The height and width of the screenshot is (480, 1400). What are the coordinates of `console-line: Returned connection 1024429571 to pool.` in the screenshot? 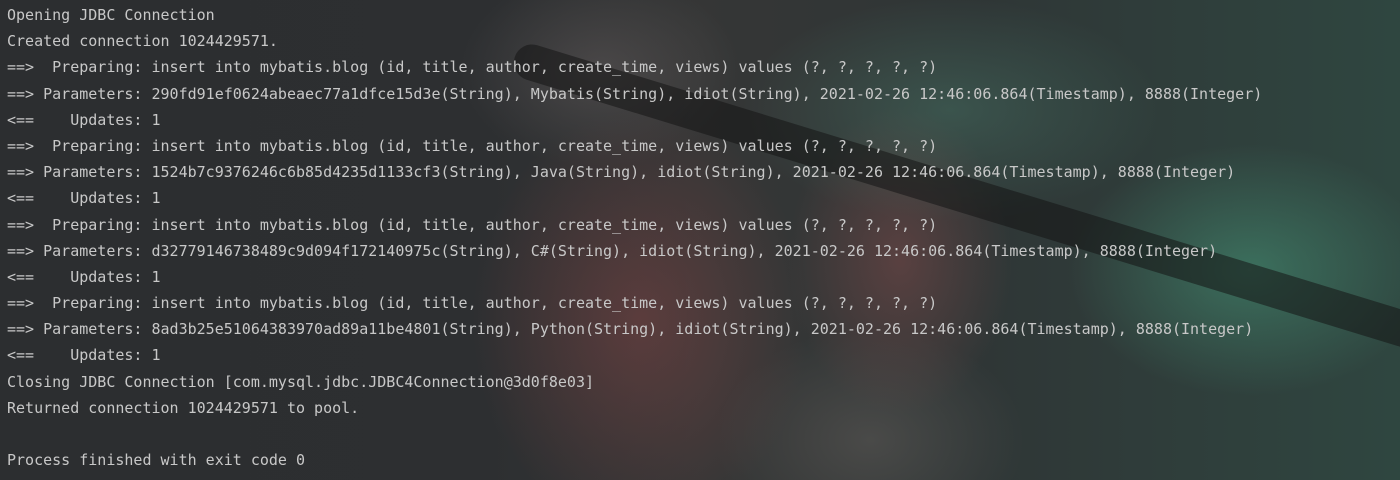 It's located at (183, 407).